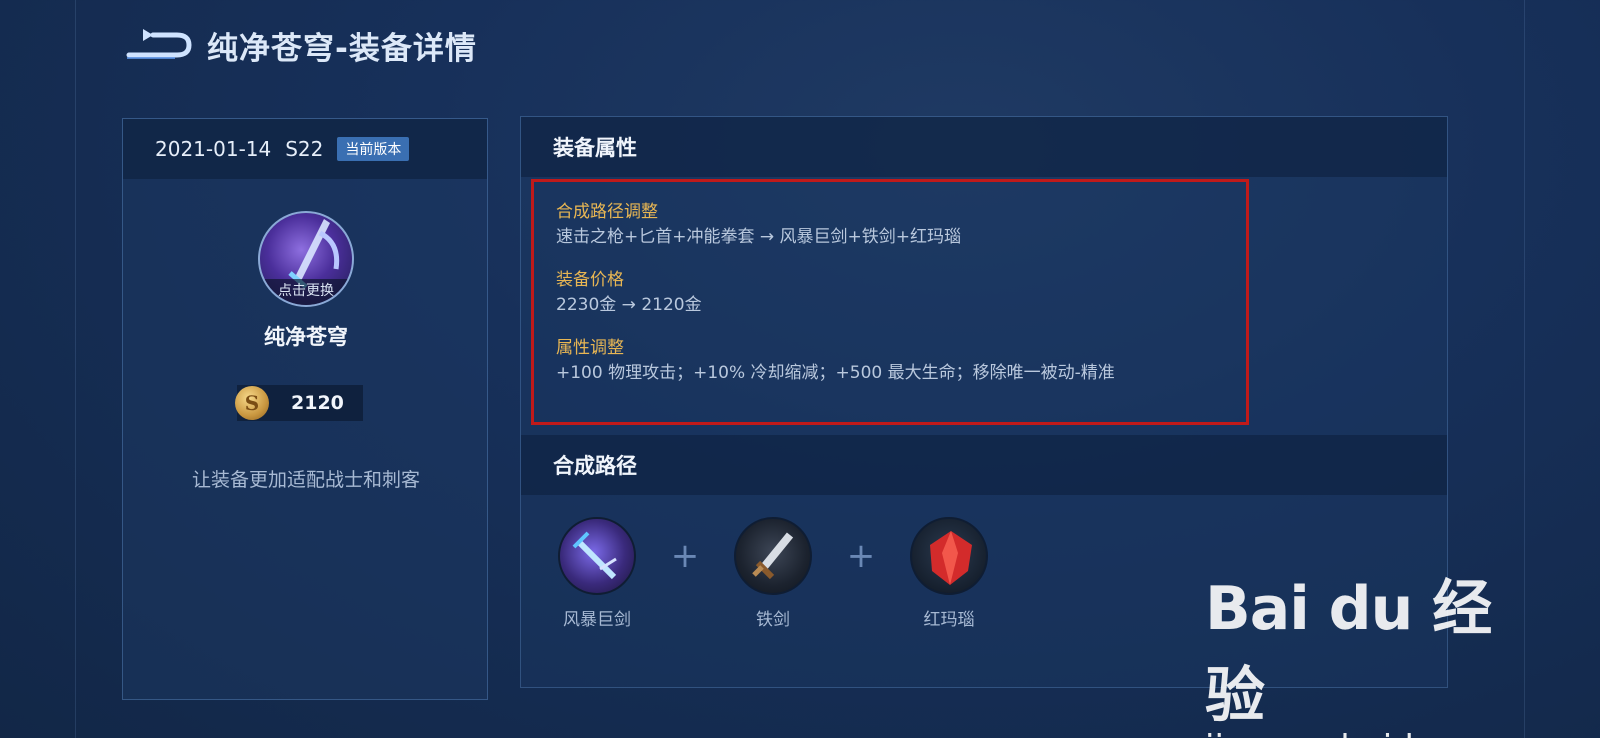 The image size is (1600, 738). Describe the element at coordinates (213, 149) in the screenshot. I see `version-date: 2021-01-14` at that location.